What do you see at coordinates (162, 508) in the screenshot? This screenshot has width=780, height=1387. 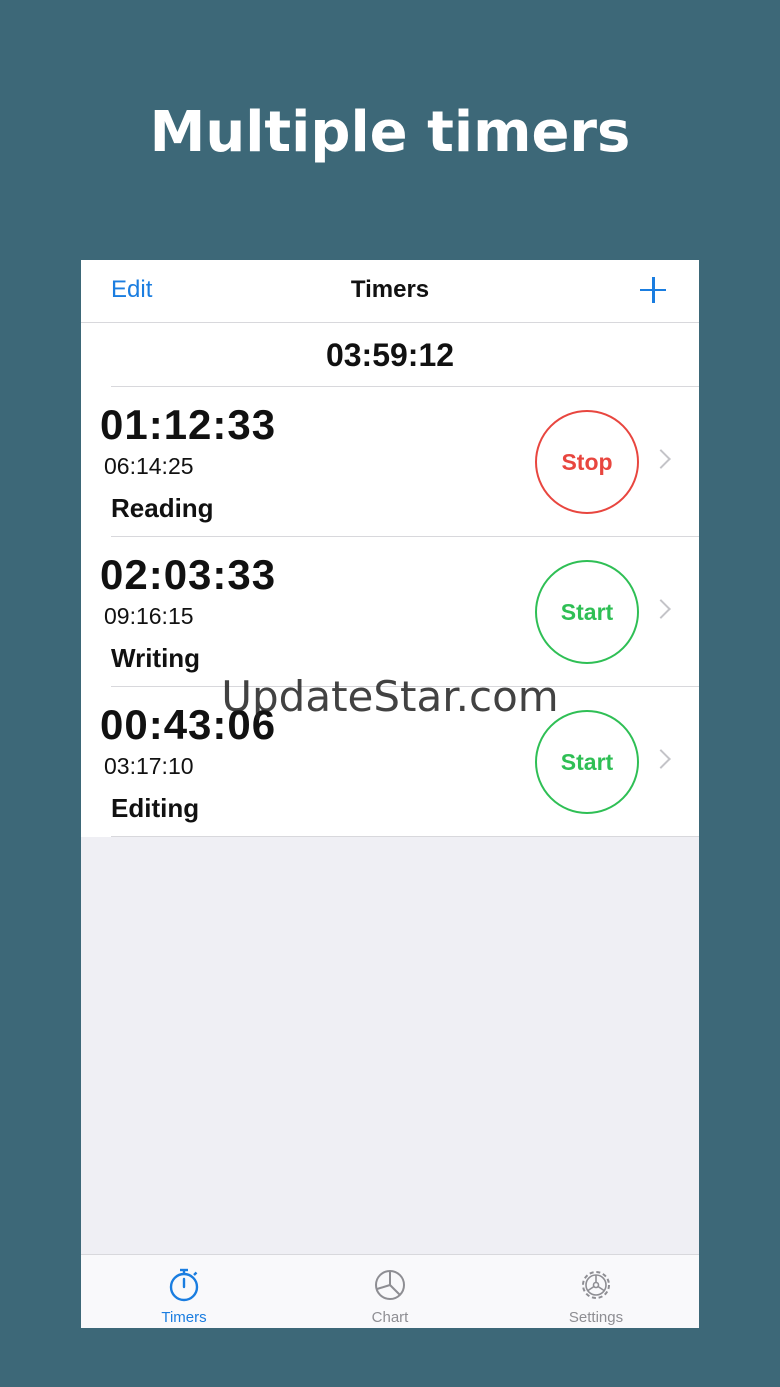 I see `timer-name: Reading` at bounding box center [162, 508].